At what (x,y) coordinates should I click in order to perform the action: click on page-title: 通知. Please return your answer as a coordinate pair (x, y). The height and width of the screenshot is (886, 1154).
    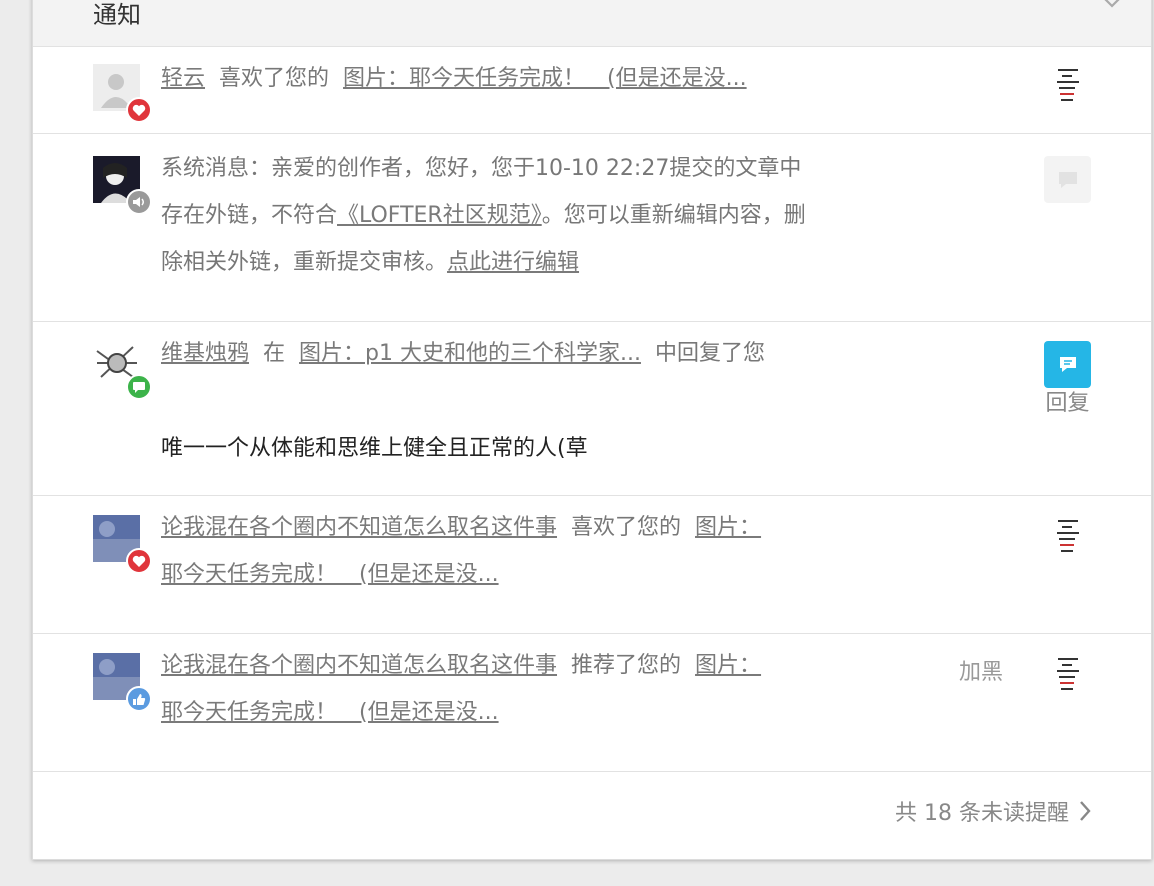
    Looking at the image, I should click on (117, 15).